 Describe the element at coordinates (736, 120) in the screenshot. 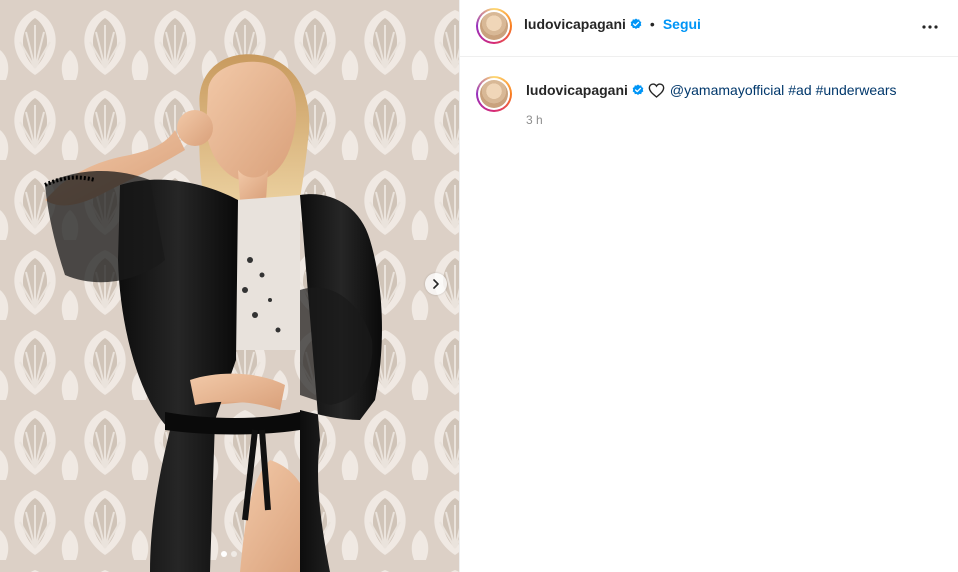

I see `post-timestamp: 3 h` at that location.